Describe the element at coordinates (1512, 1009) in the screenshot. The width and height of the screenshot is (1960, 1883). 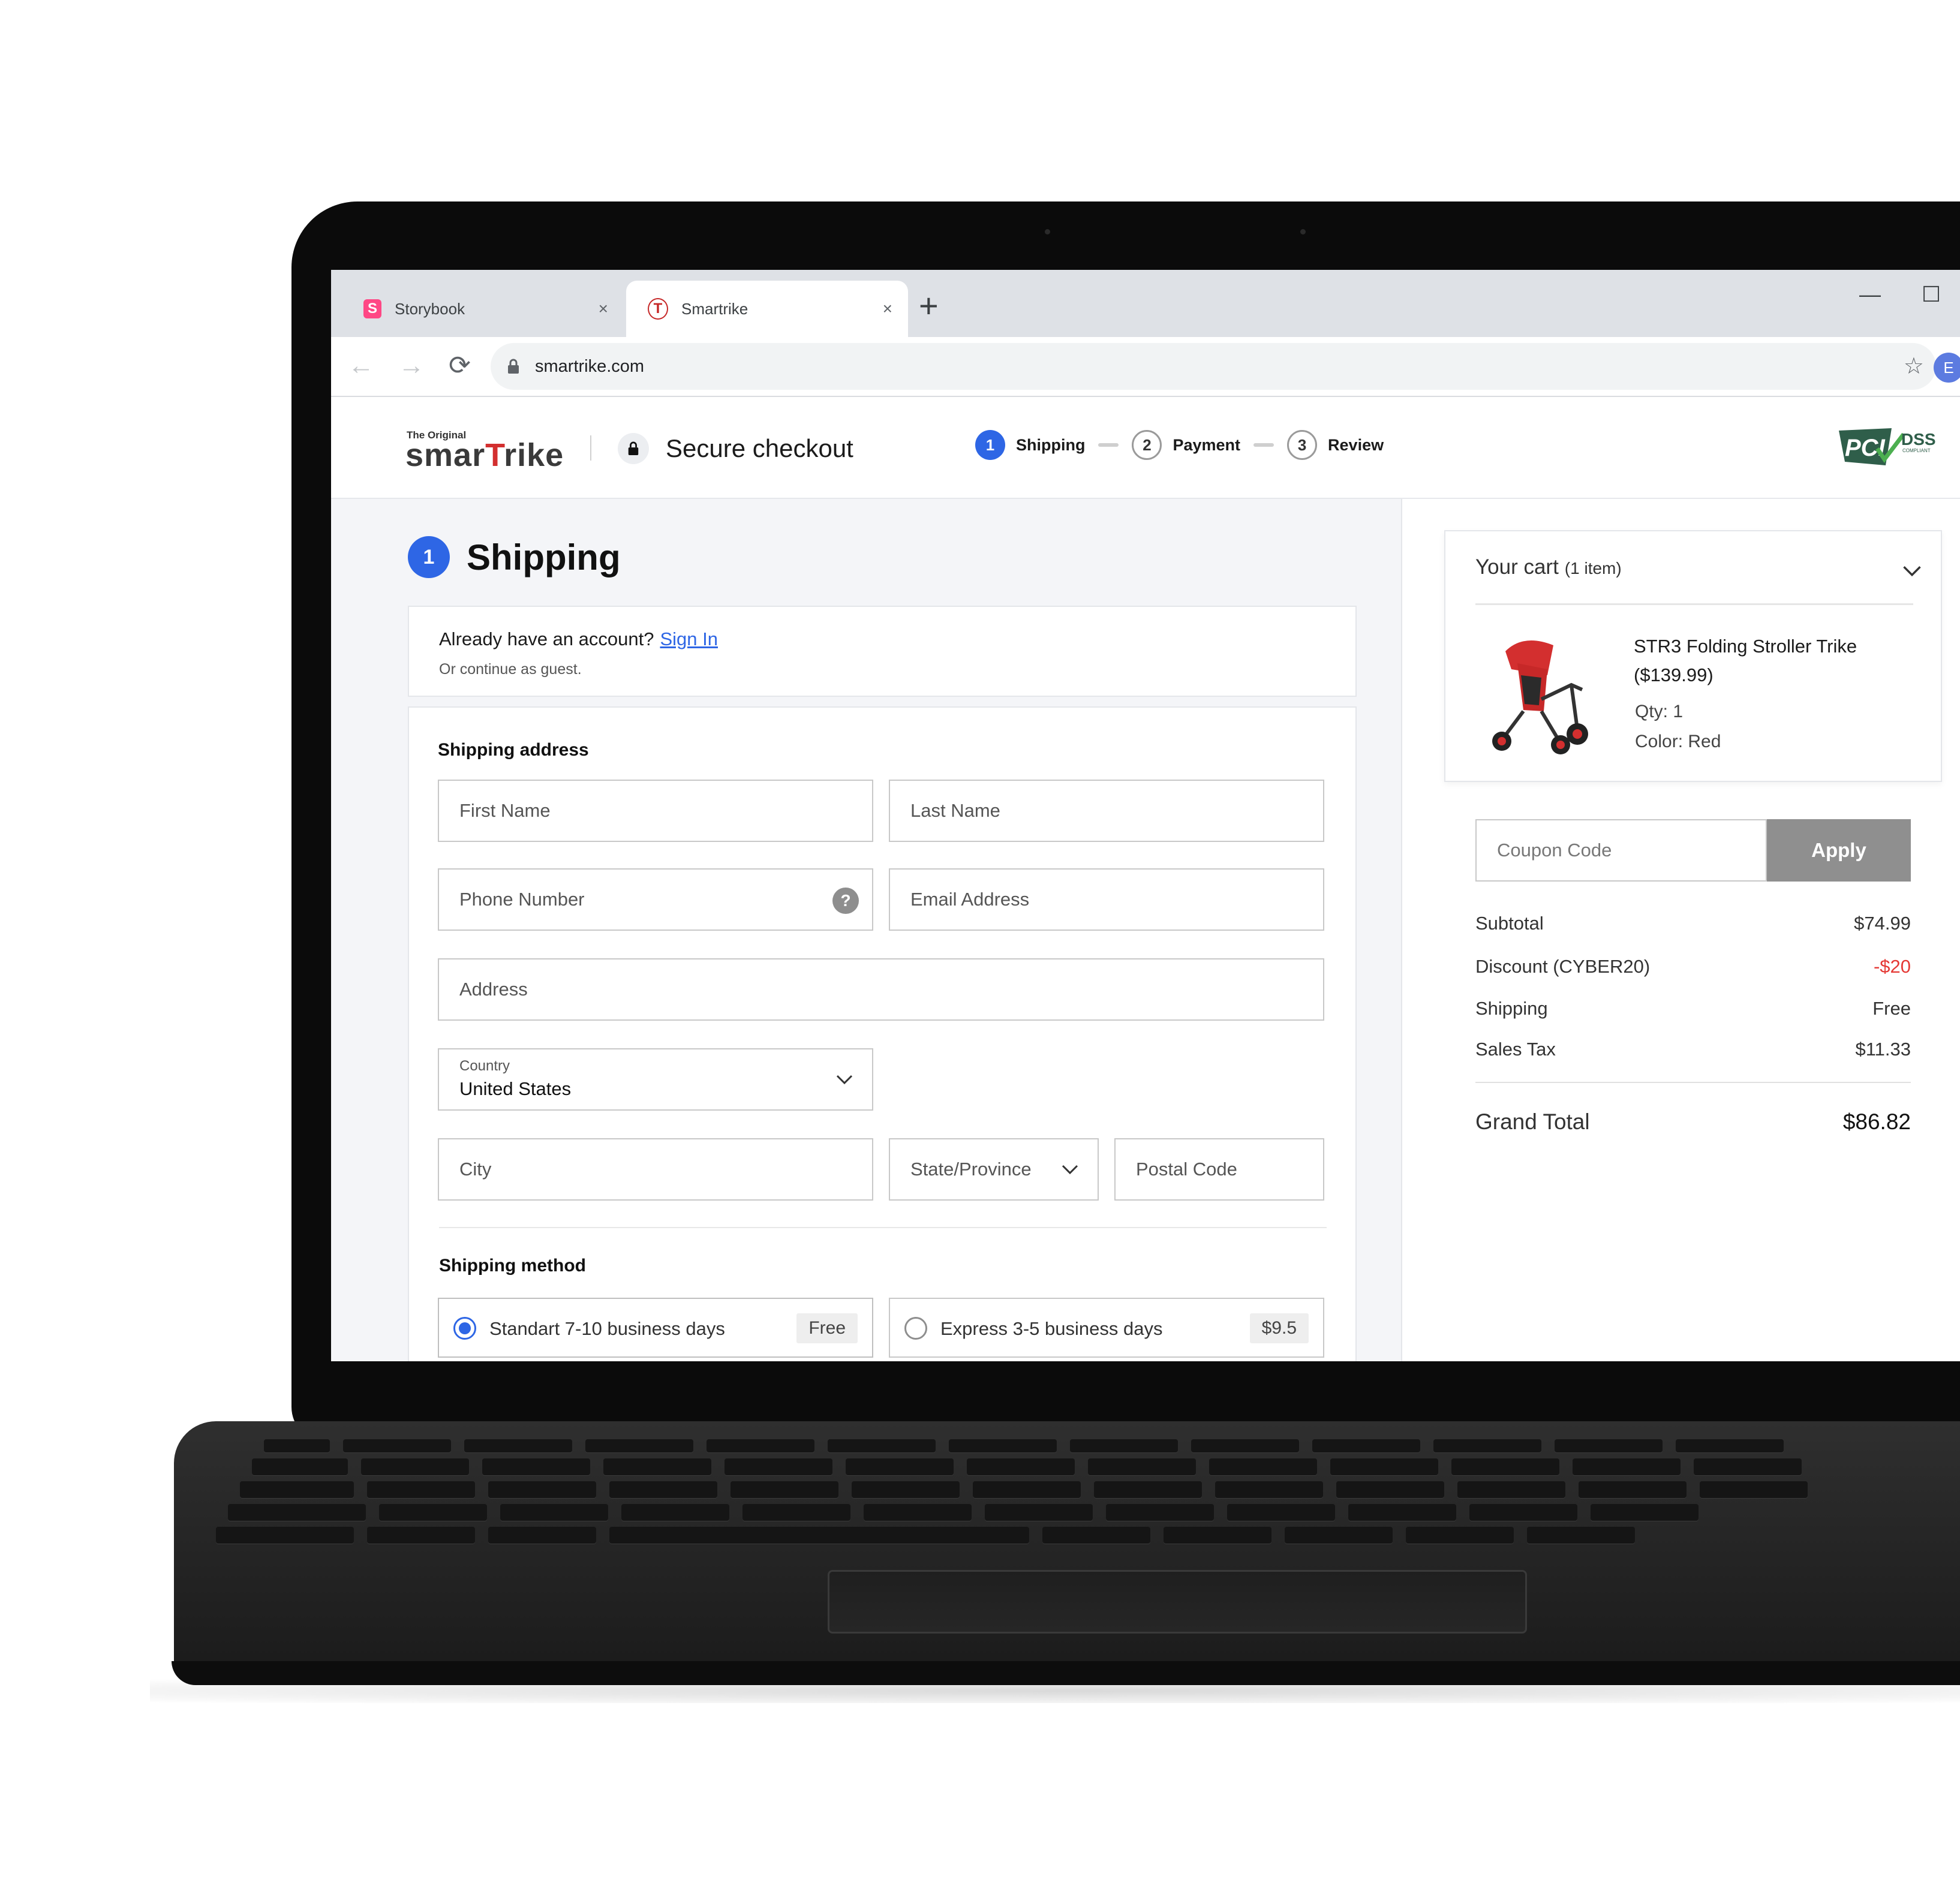
I see `summary-label: Shipping` at that location.